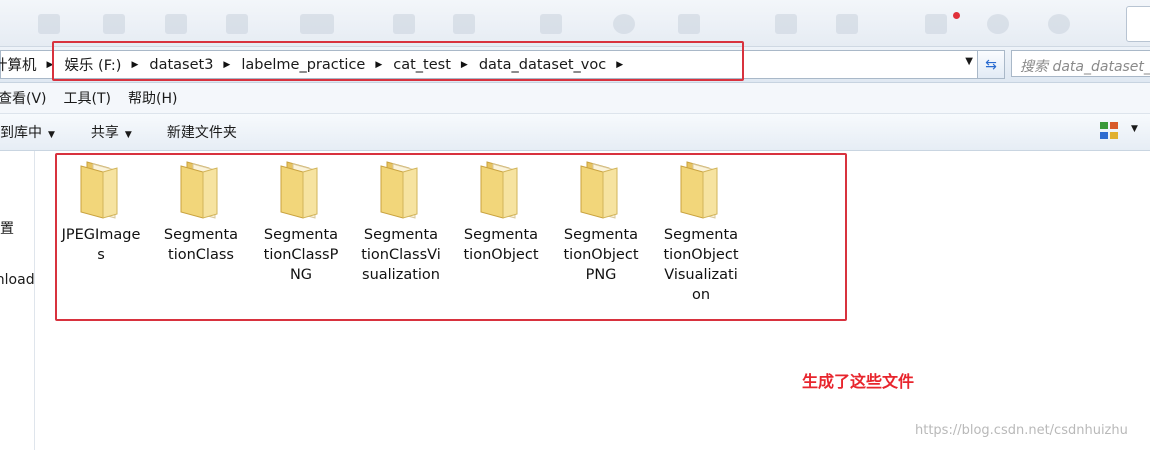 This screenshot has height=450, width=1150. I want to click on ribbon-upload-icon, so click(786, 24).